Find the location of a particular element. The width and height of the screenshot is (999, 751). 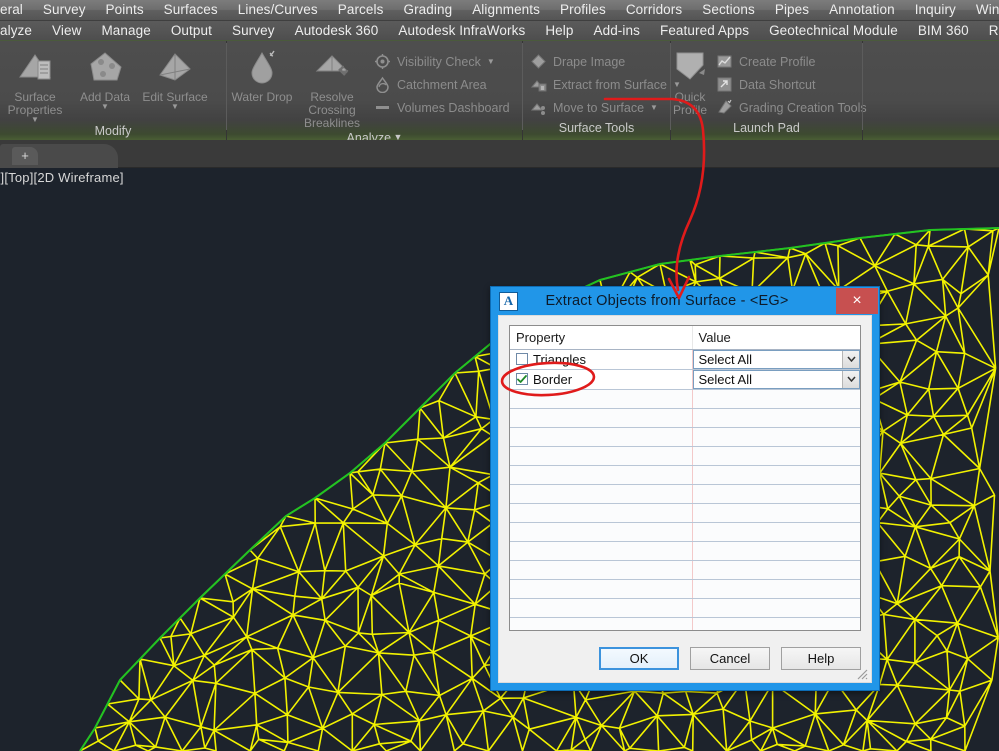

close-icon: × is located at coordinates (857, 301).